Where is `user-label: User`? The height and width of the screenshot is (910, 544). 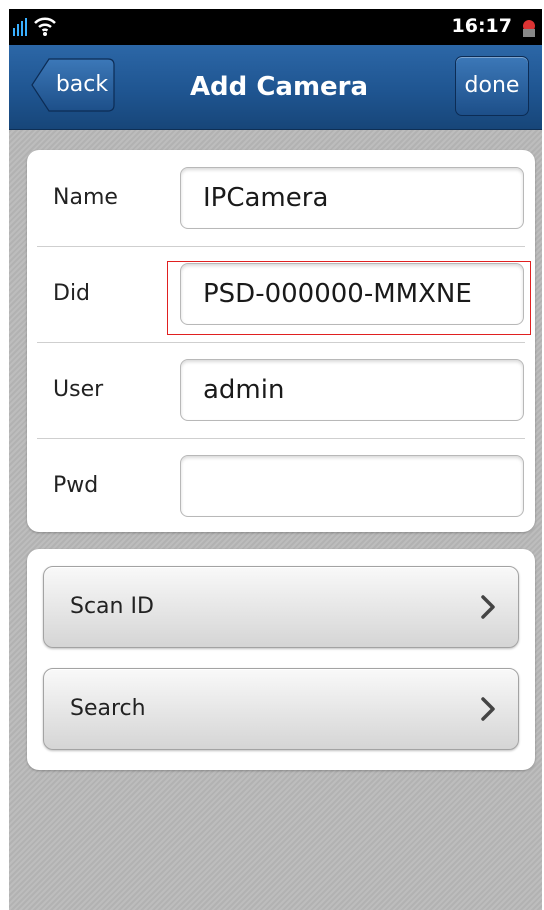
user-label: User is located at coordinates (78, 389).